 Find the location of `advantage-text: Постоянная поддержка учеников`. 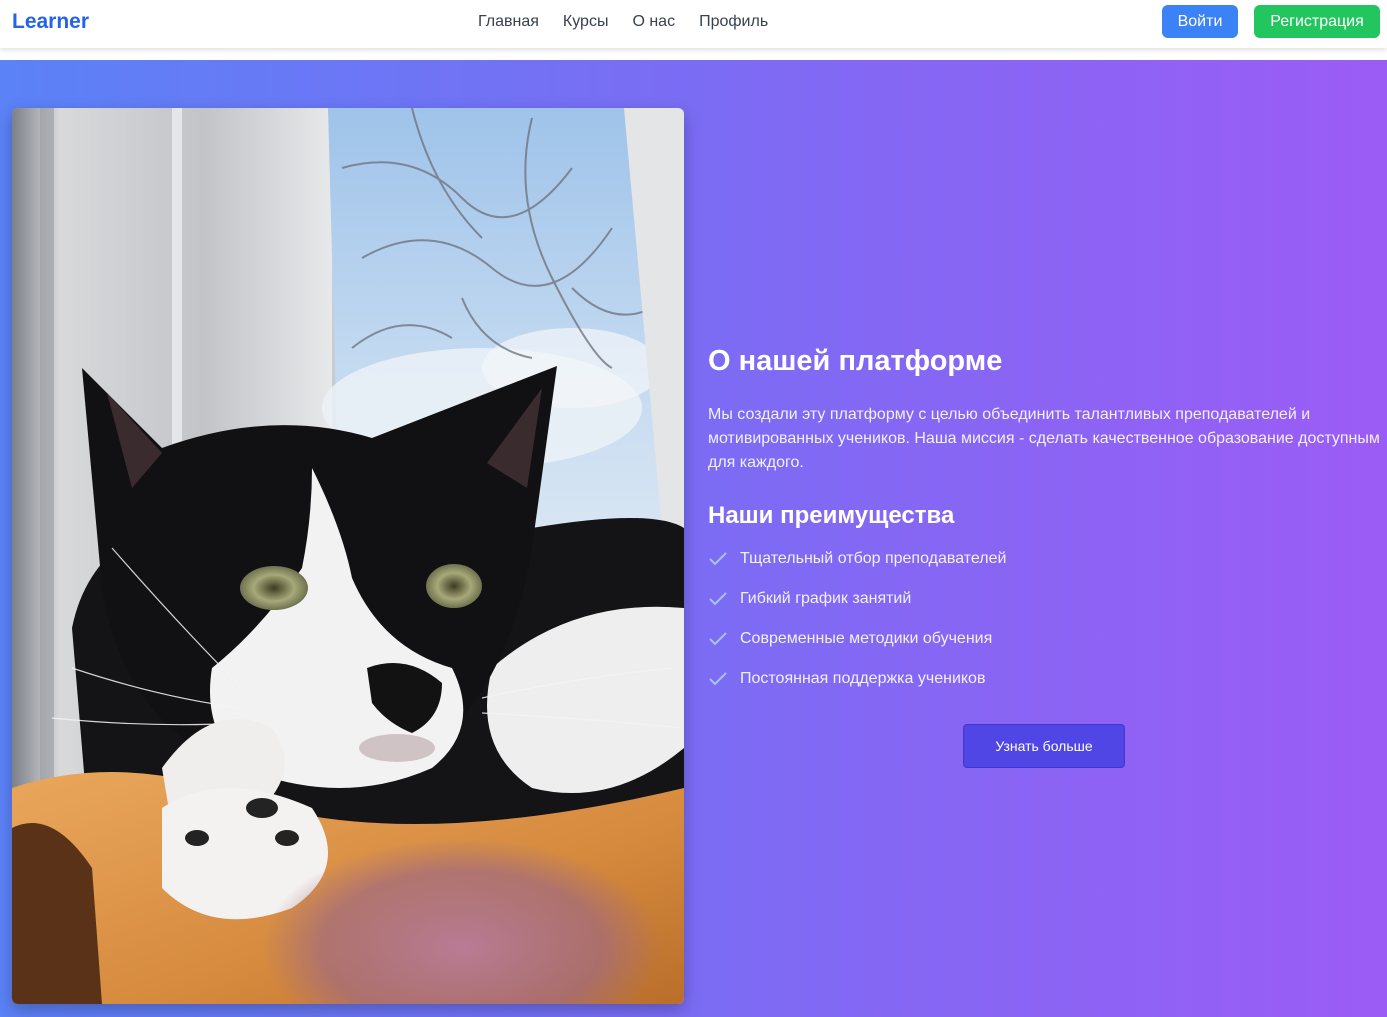

advantage-text: Постоянная поддержка учеников is located at coordinates (863, 678).